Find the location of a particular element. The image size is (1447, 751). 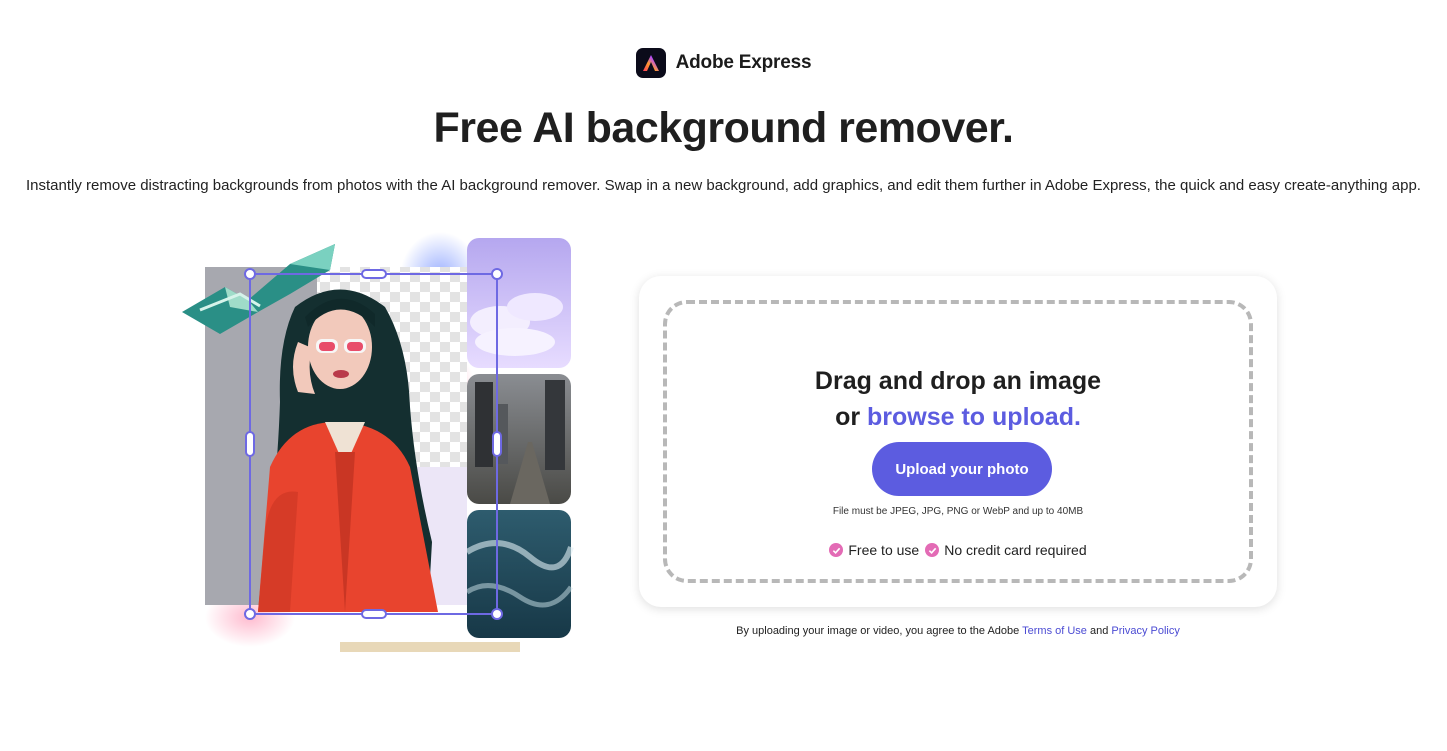

upload-photo-button: Upload your photo is located at coordinates (962, 469).